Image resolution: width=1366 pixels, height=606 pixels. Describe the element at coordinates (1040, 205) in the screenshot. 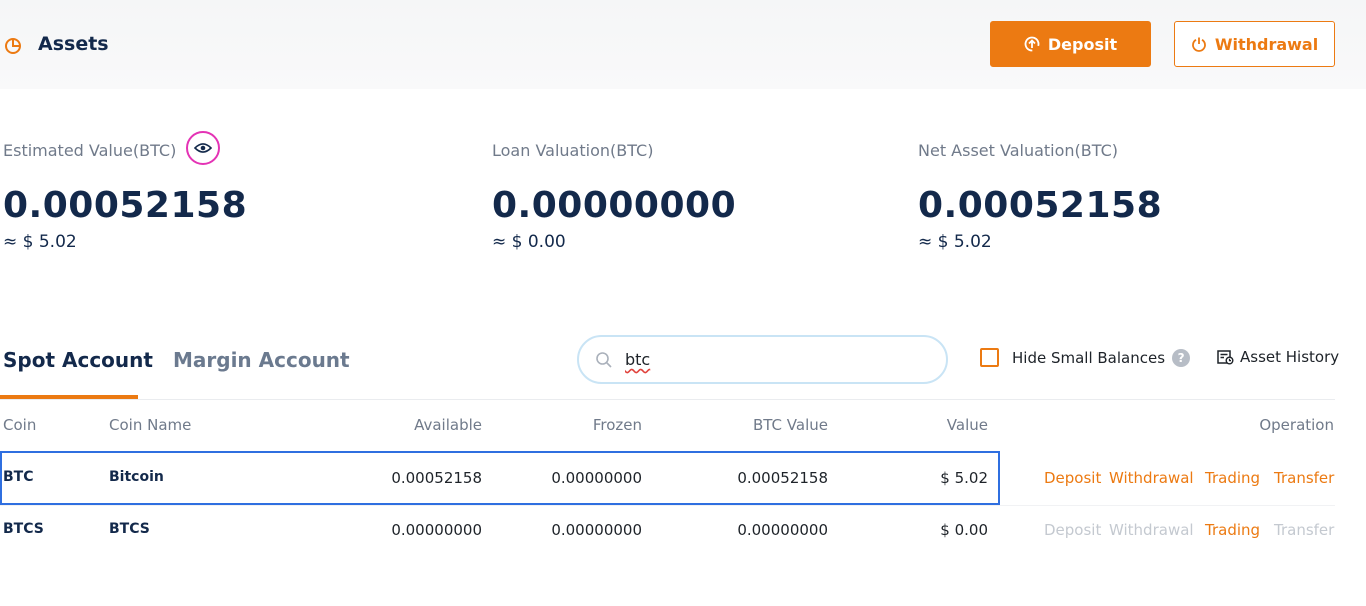

I see `net-asset-valuation: 0.00052158` at that location.